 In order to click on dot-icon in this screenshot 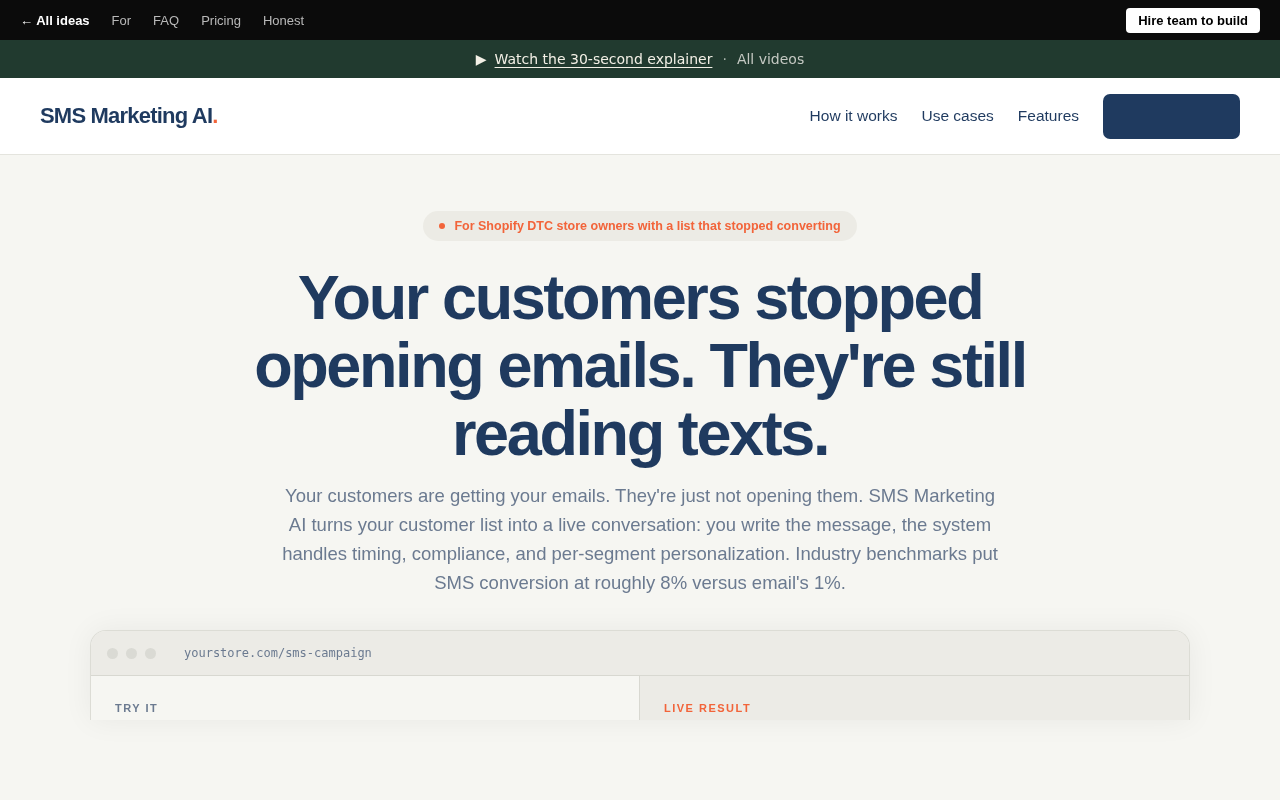, I will do `click(442, 226)`.